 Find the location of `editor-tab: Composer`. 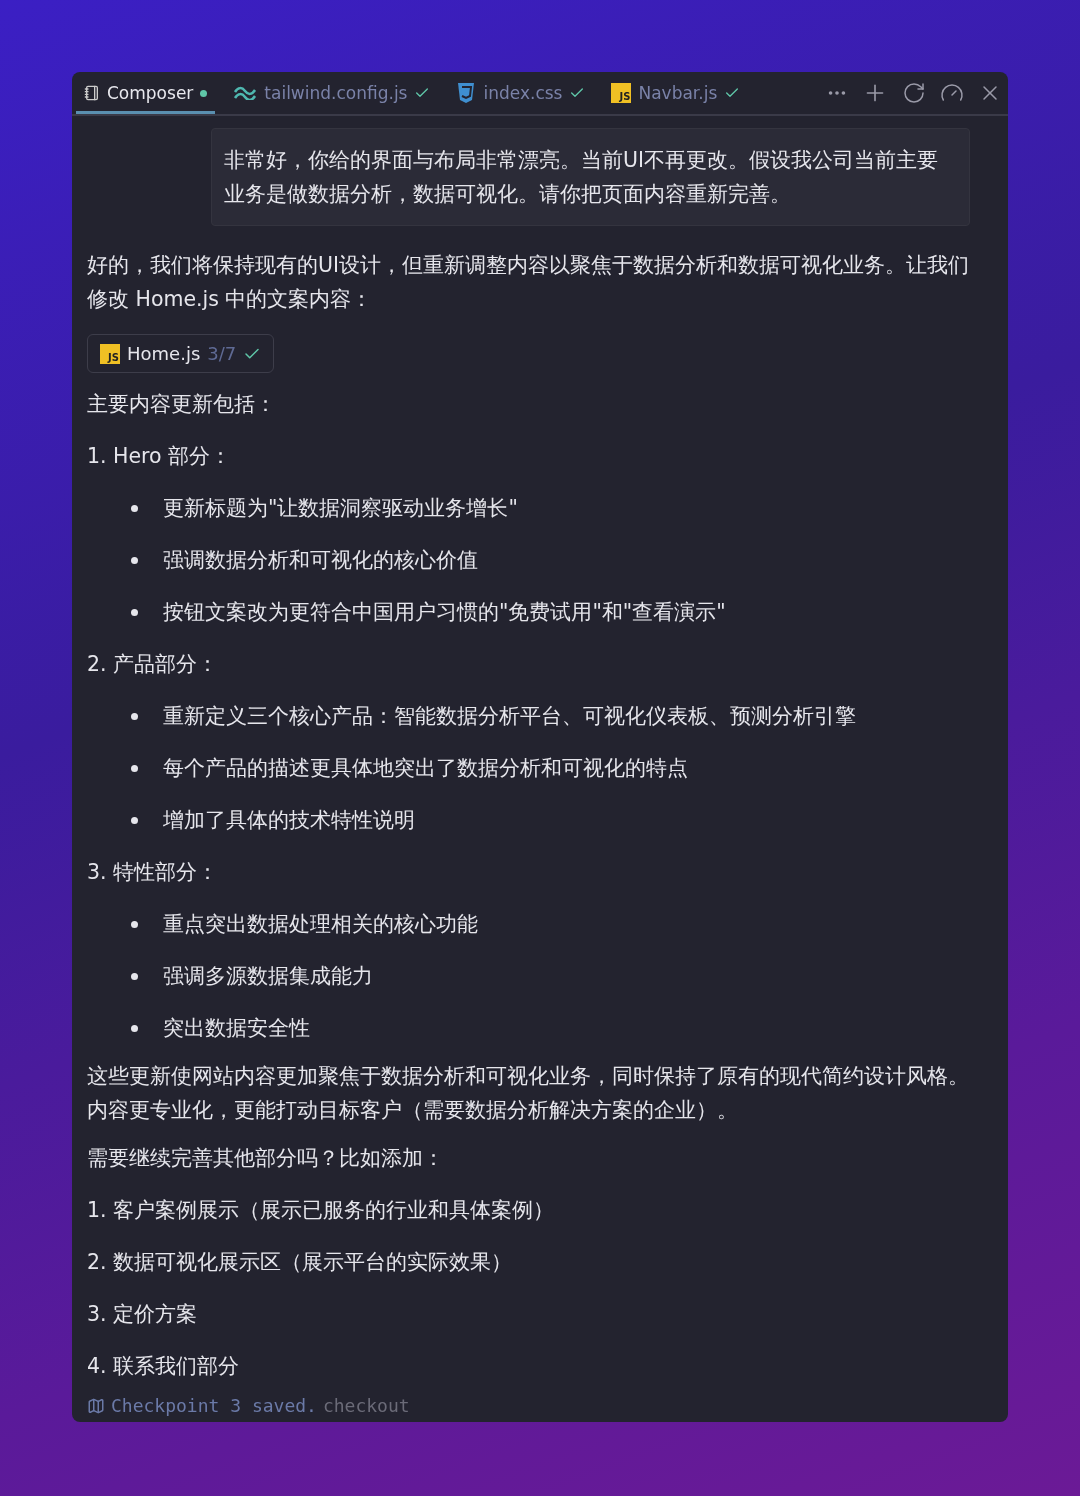

editor-tab: Composer is located at coordinates (146, 93).